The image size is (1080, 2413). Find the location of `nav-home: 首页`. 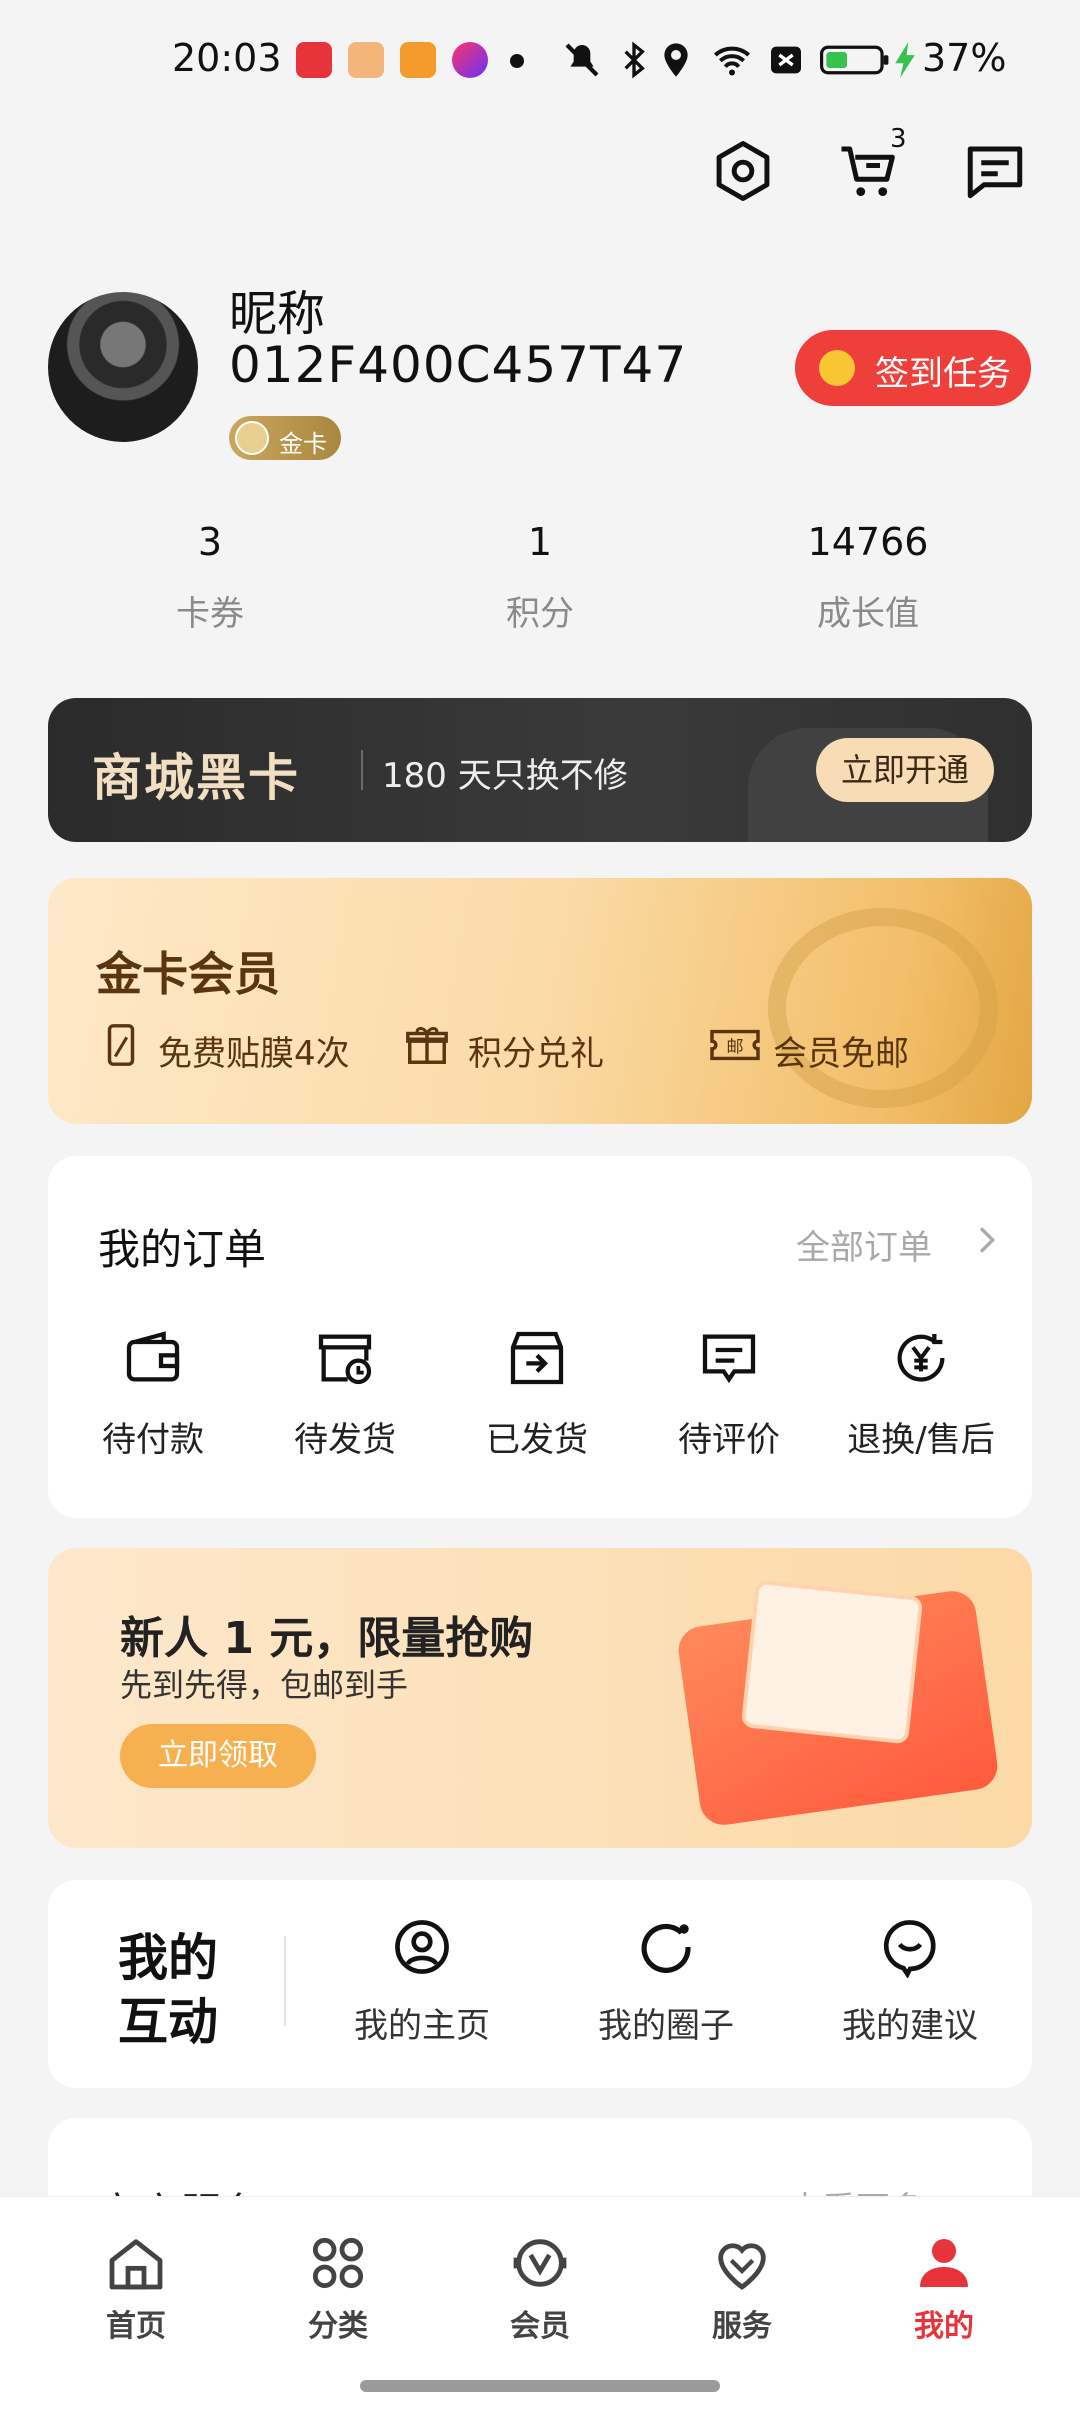

nav-home: 首页 is located at coordinates (136, 2288).